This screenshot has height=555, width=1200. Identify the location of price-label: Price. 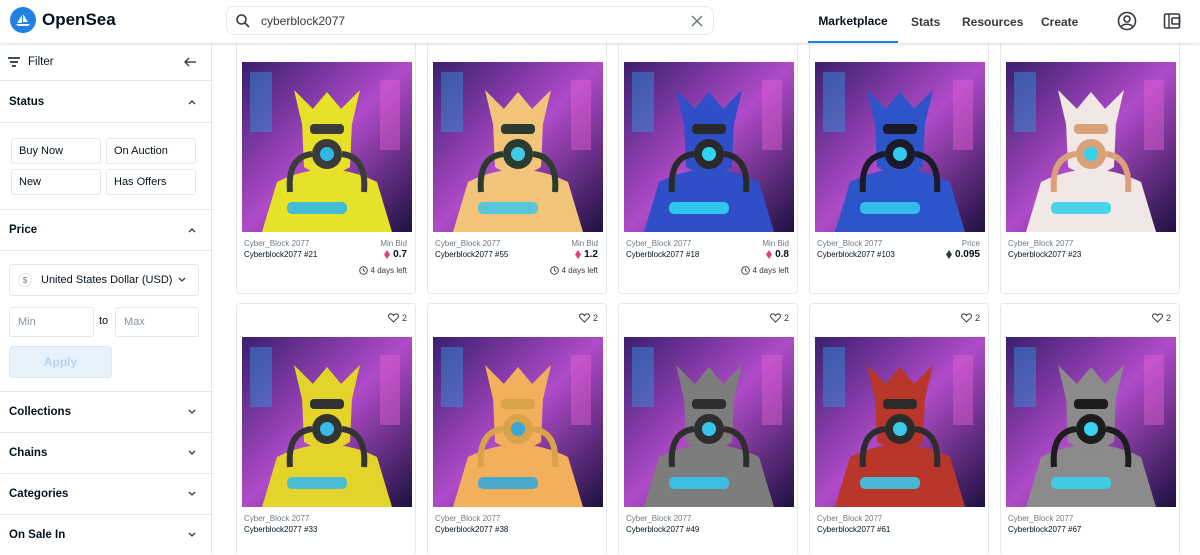
(970, 243).